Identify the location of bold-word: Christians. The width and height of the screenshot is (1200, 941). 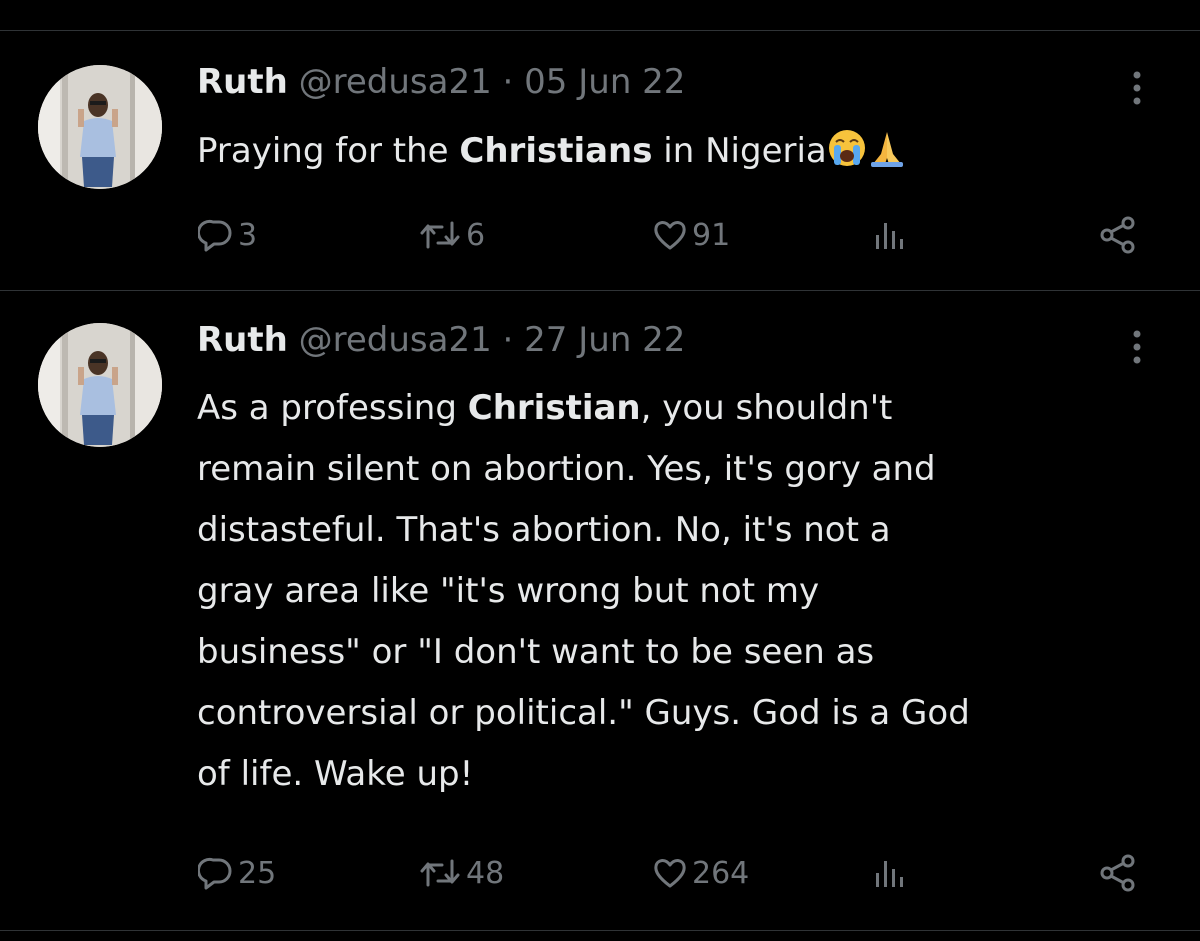
(556, 151).